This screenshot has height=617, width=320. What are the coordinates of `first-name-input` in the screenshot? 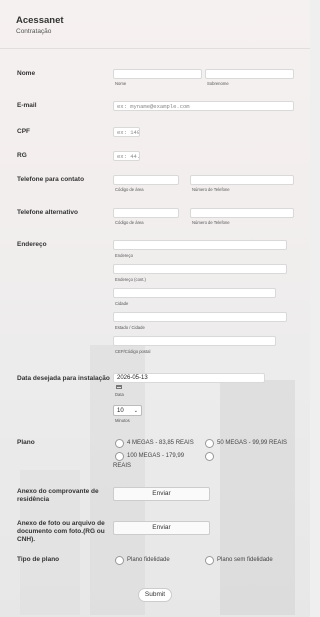 It's located at (157, 74).